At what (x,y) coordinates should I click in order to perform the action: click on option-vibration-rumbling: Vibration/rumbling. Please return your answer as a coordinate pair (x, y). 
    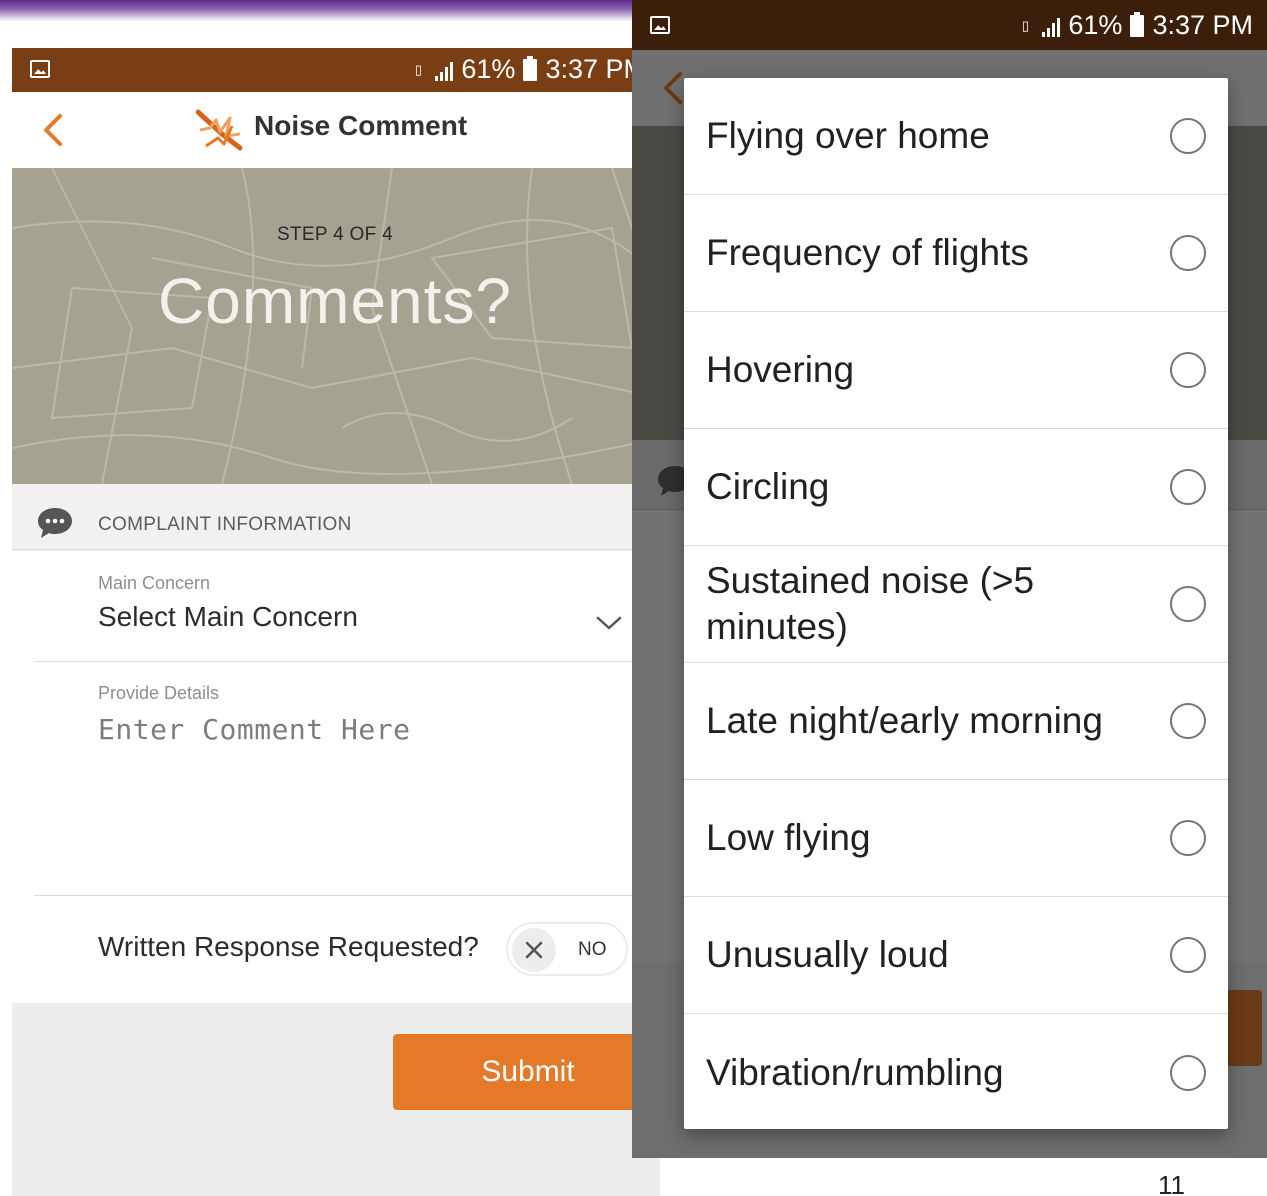
    Looking at the image, I should click on (956, 1071).